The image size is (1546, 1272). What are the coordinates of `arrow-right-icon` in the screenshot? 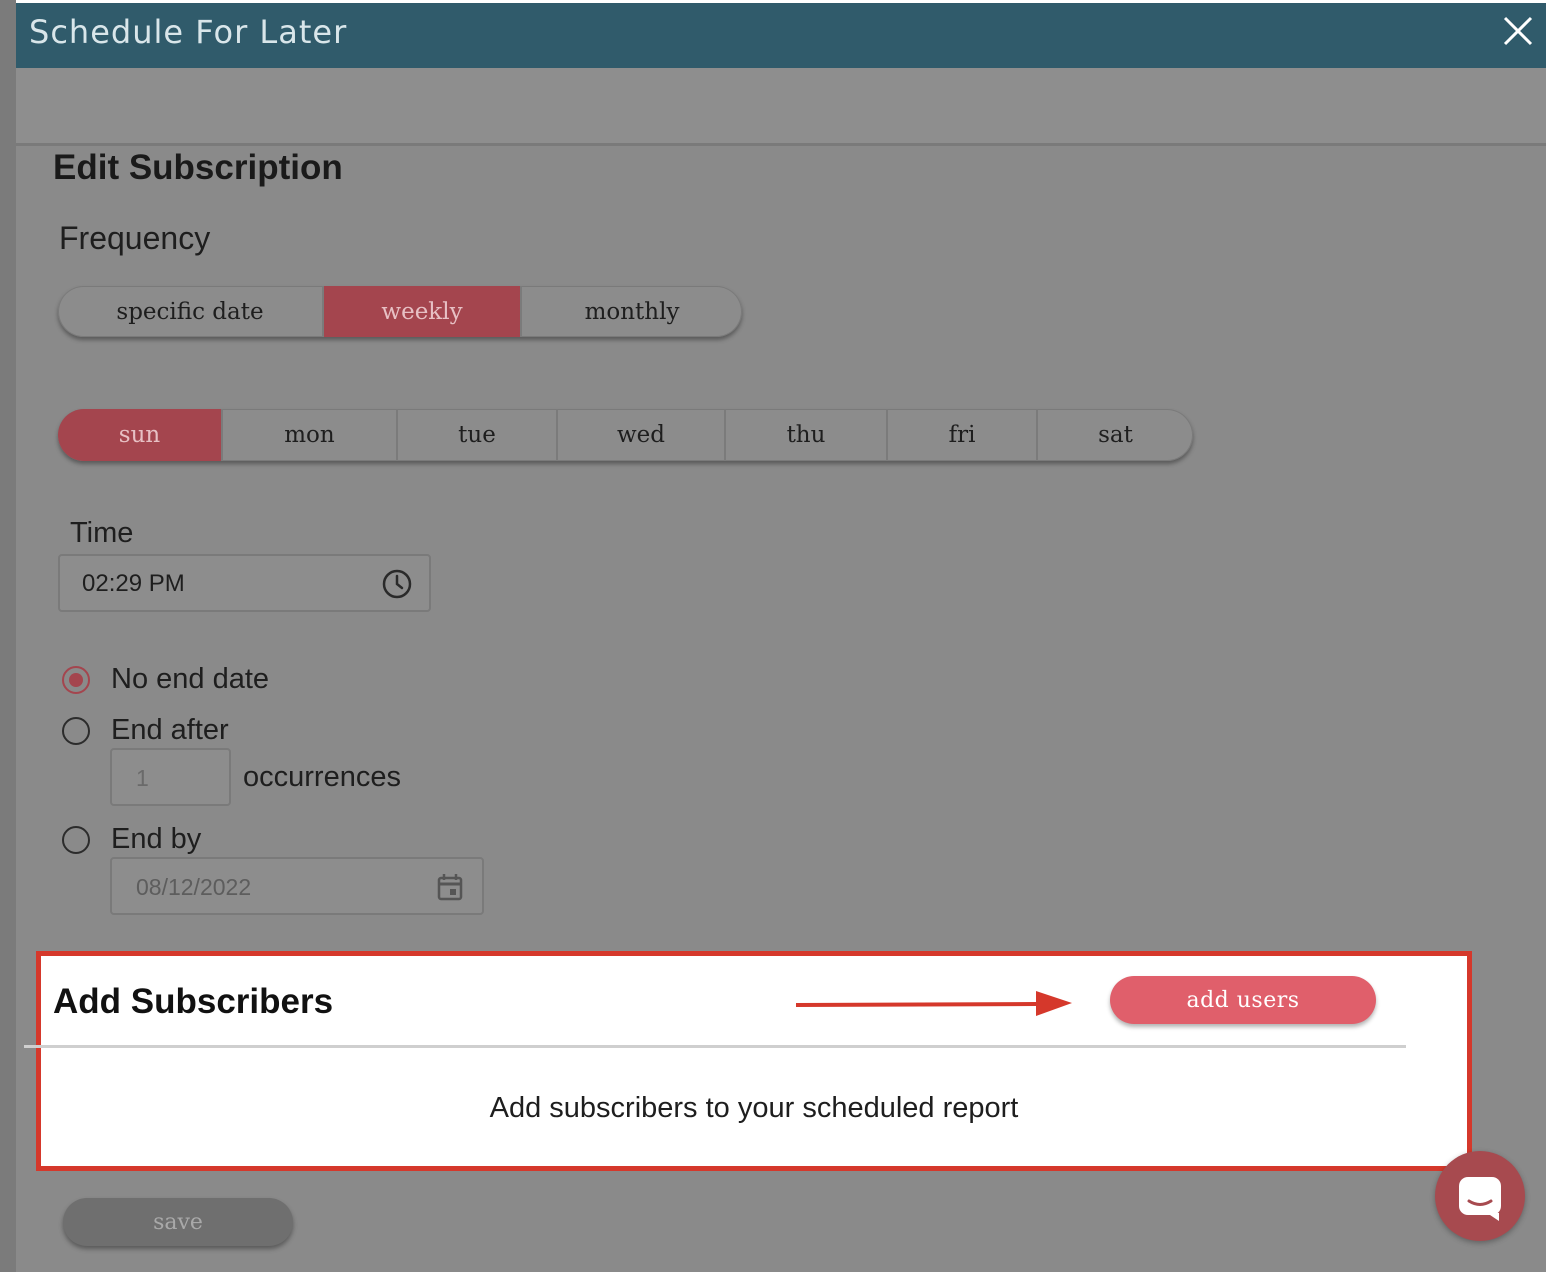 It's located at (934, 1003).